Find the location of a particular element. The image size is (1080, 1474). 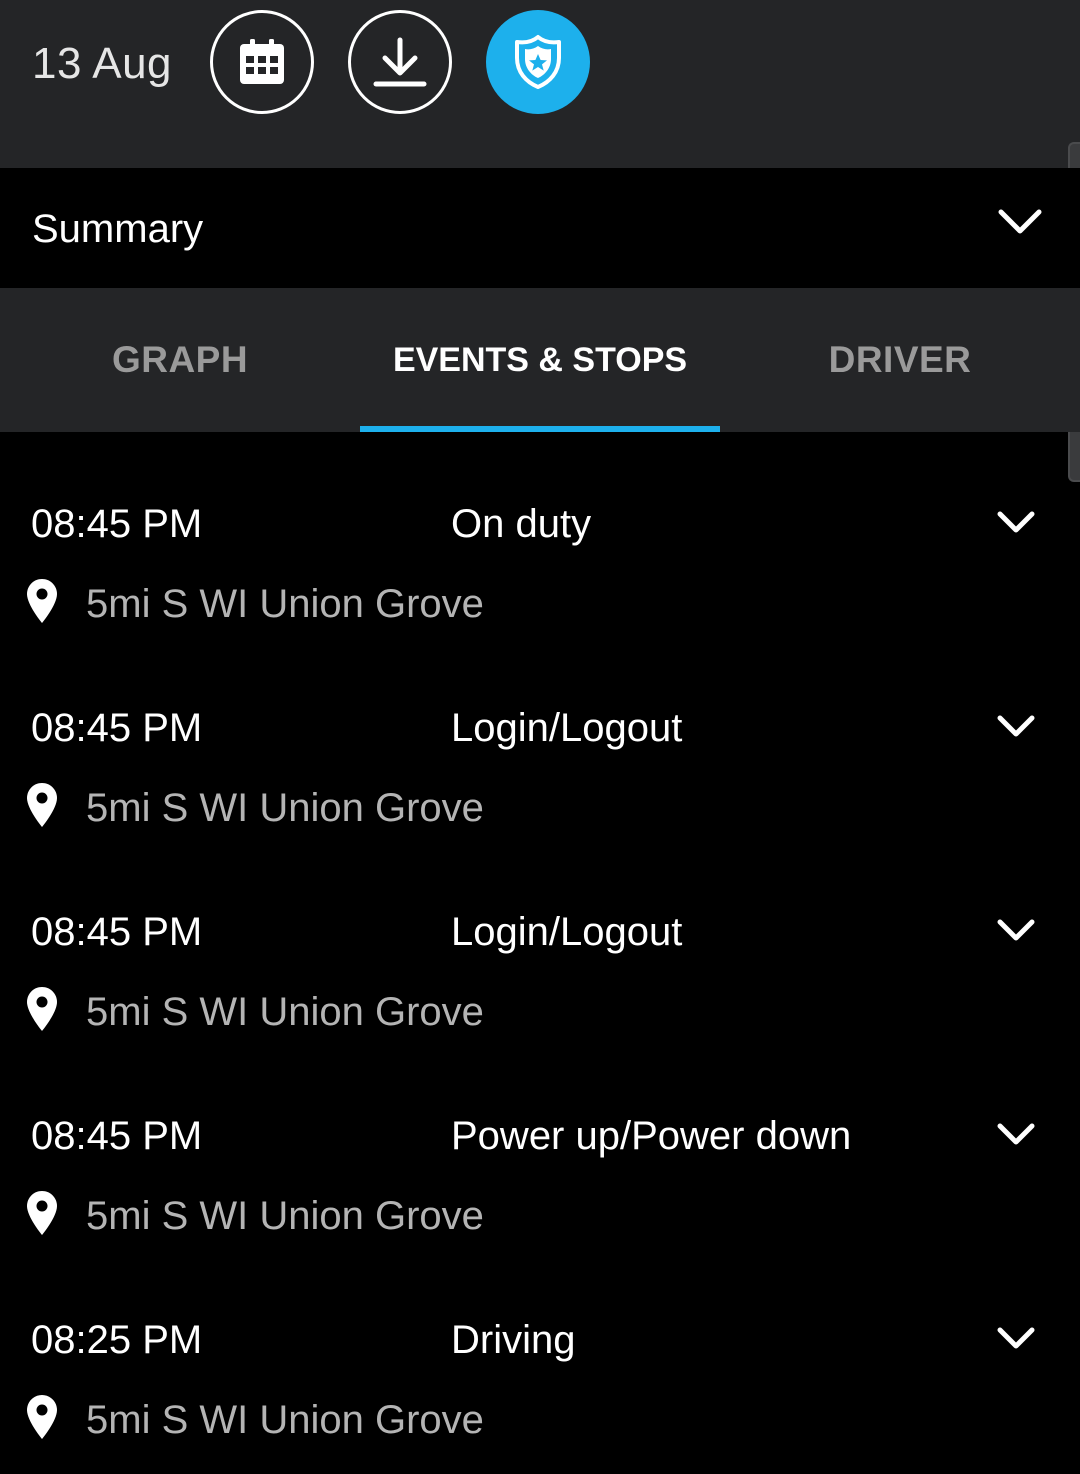

calendar-button is located at coordinates (262, 62).